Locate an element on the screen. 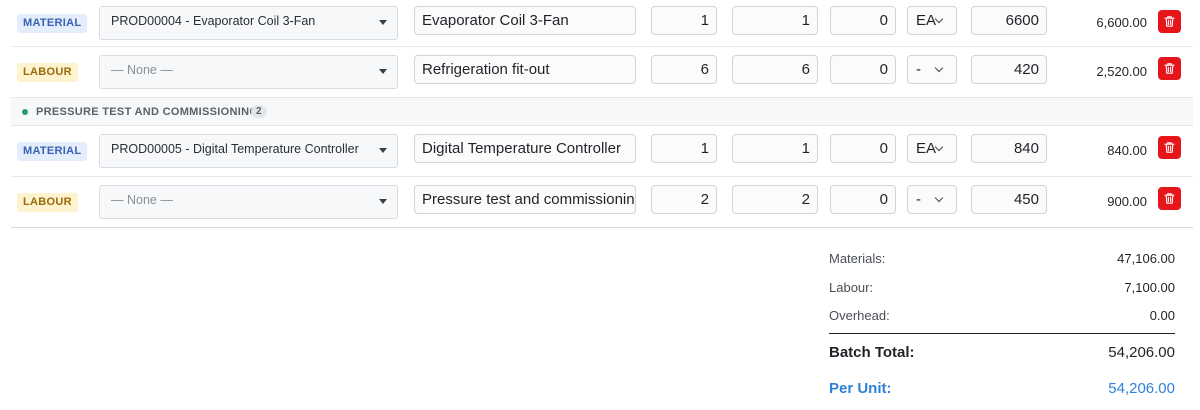 This screenshot has width=1200, height=410. rate-input: 450 is located at coordinates (1009, 199).